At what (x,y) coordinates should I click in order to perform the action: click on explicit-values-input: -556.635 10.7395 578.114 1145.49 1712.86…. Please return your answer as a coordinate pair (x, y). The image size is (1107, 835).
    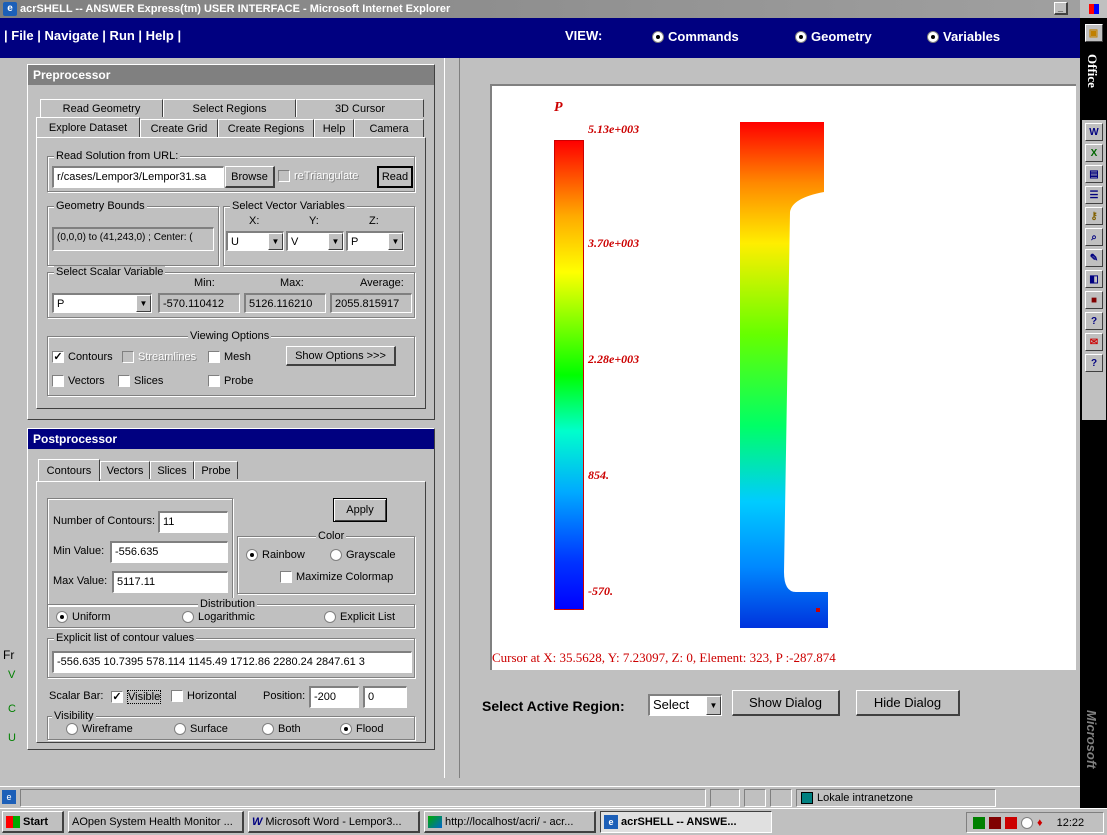
    Looking at the image, I should click on (232, 662).